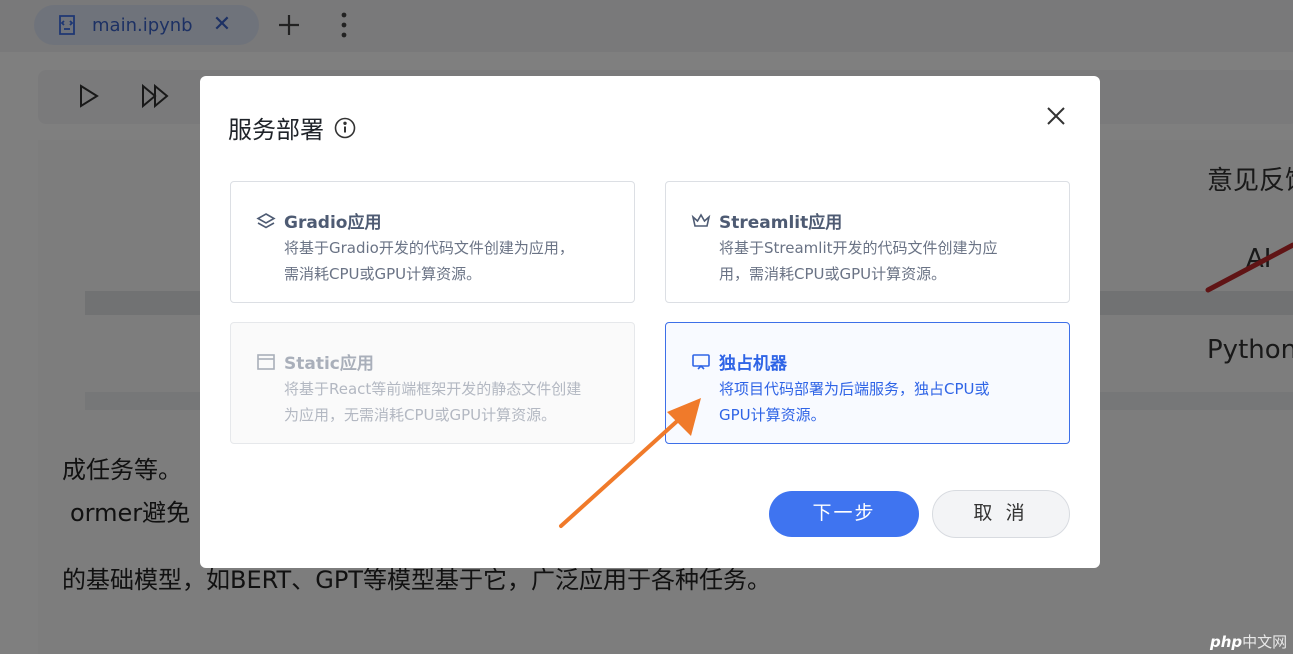 The height and width of the screenshot is (654, 1293). Describe the element at coordinates (329, 364) in the screenshot. I see `card-title: Static应用` at that location.